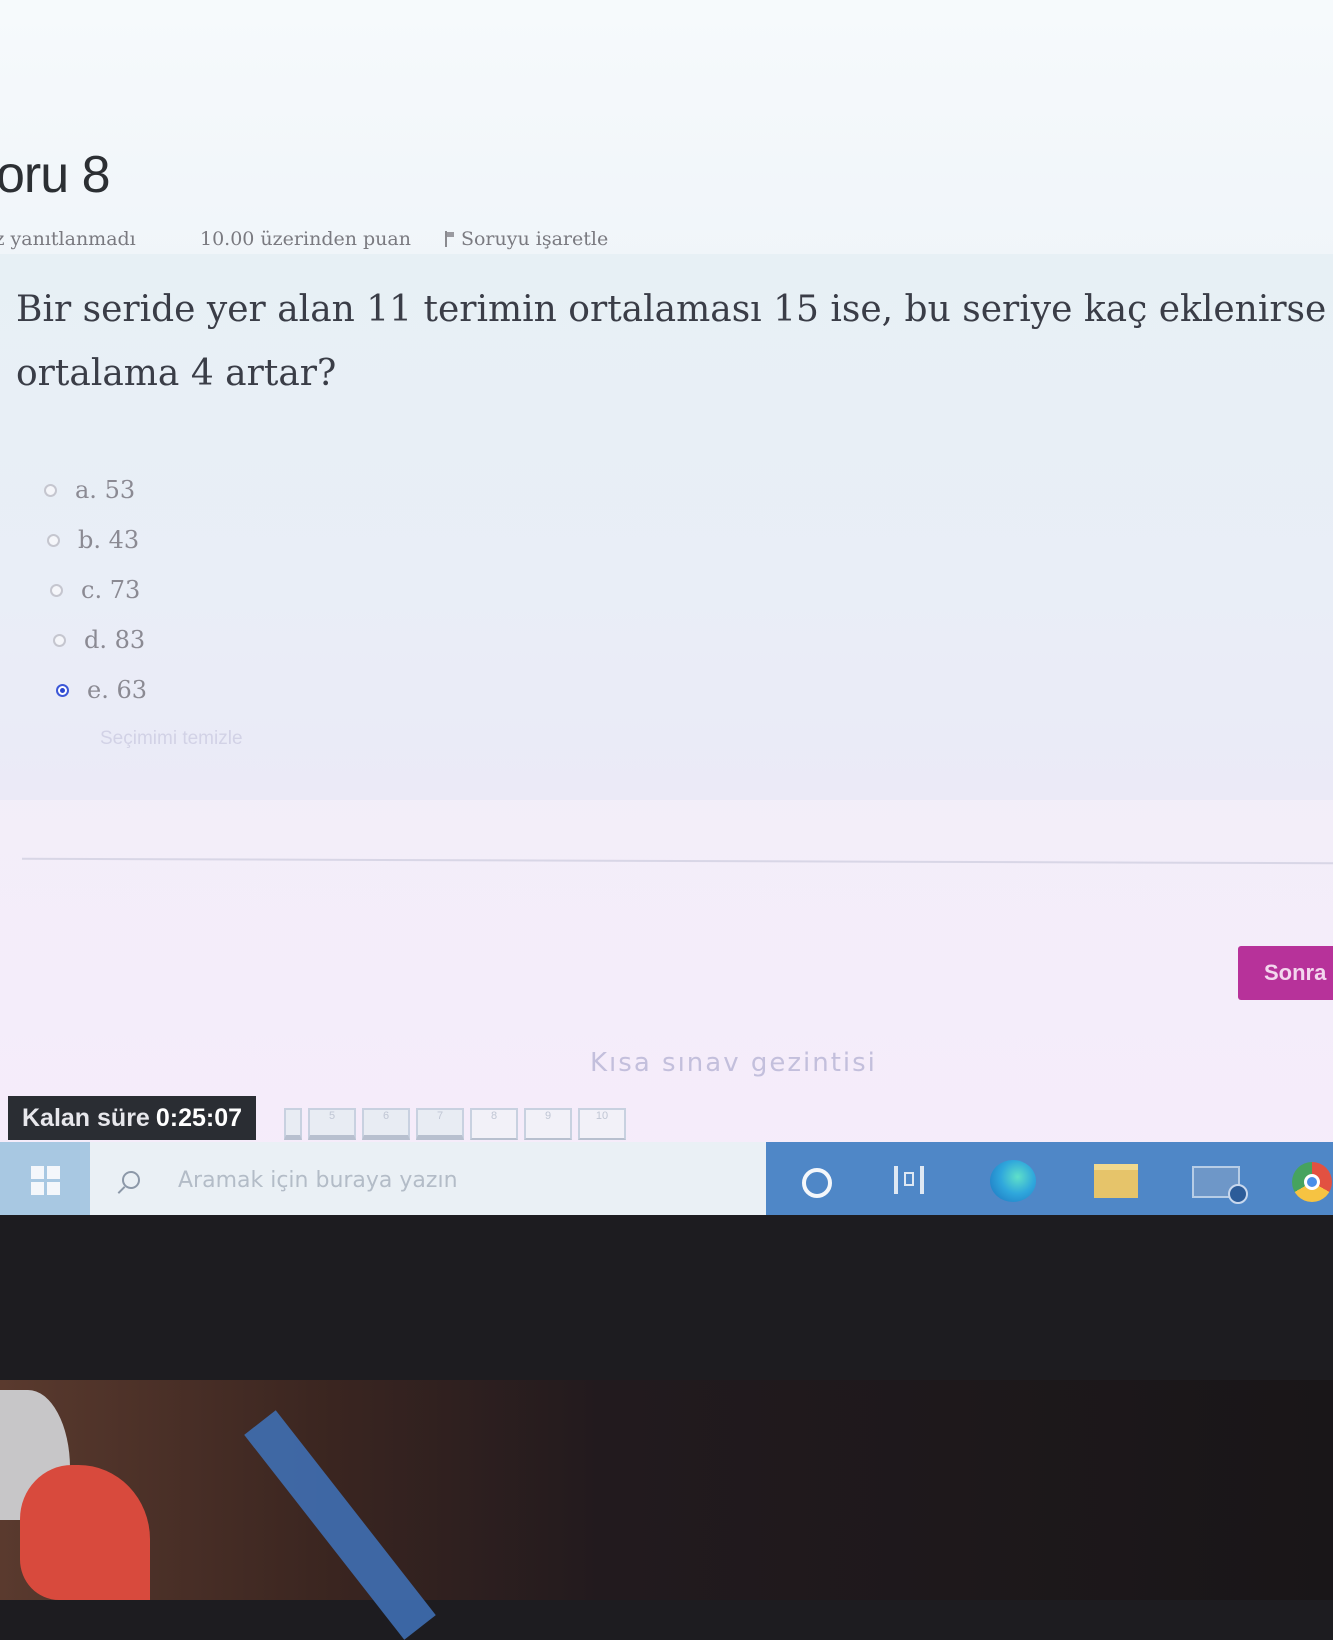 The image size is (1333, 1640). I want to click on taskbar-apps, so click(1049, 1178).